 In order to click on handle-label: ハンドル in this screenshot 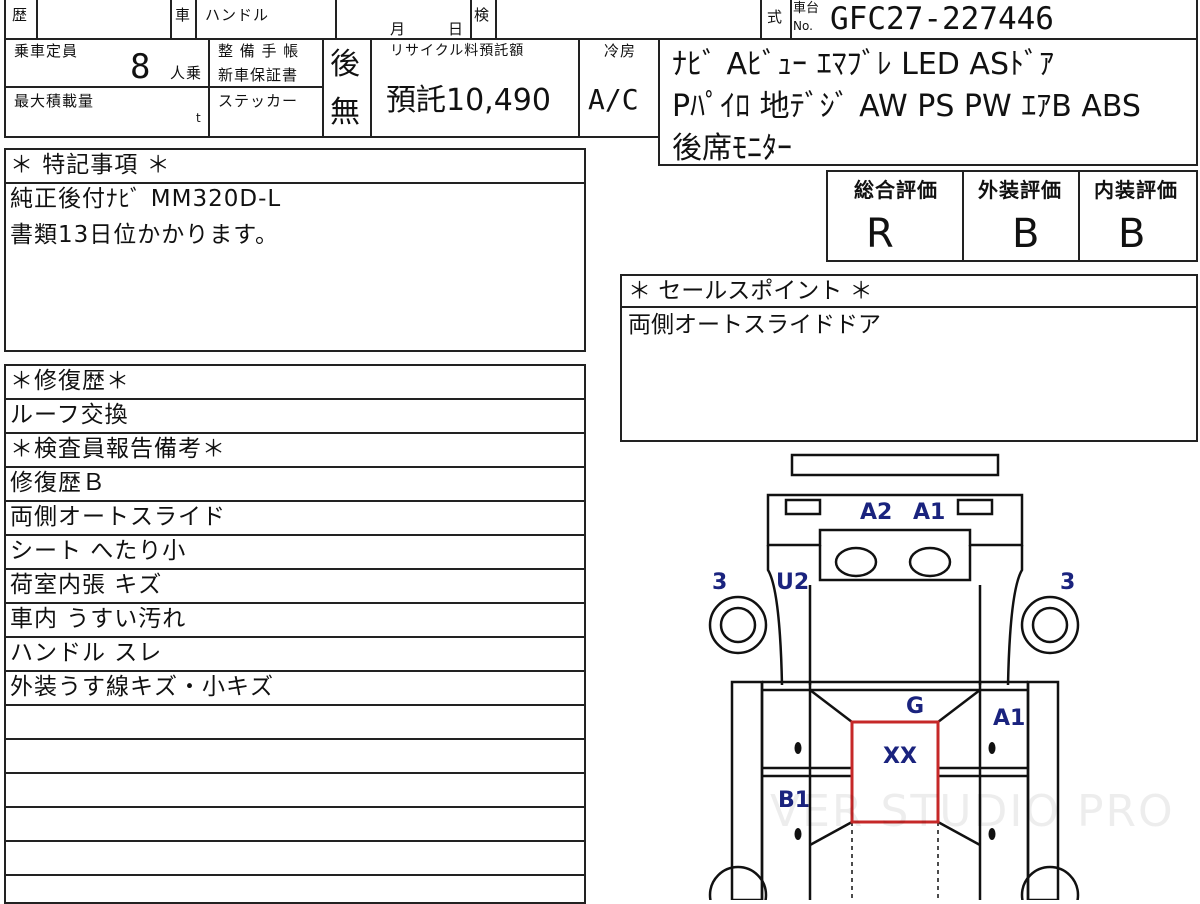, I will do `click(237, 15)`.